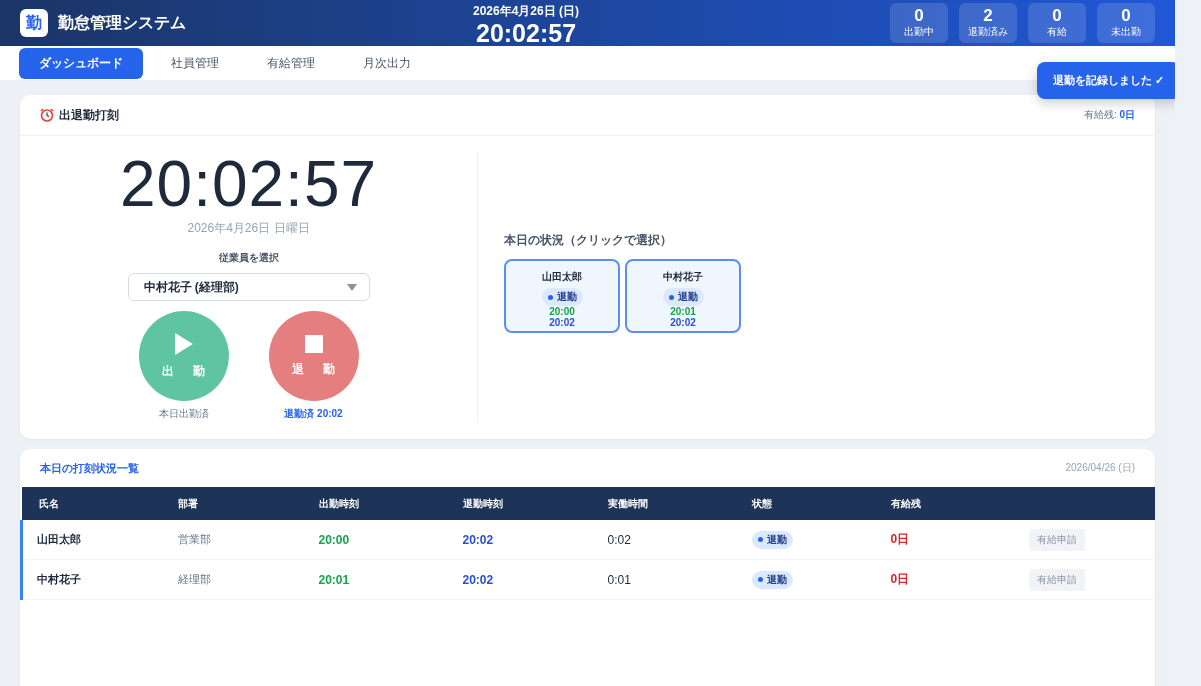 Image resolution: width=1201 pixels, height=686 pixels. I want to click on button-note: 本日出勤済, so click(183, 414).